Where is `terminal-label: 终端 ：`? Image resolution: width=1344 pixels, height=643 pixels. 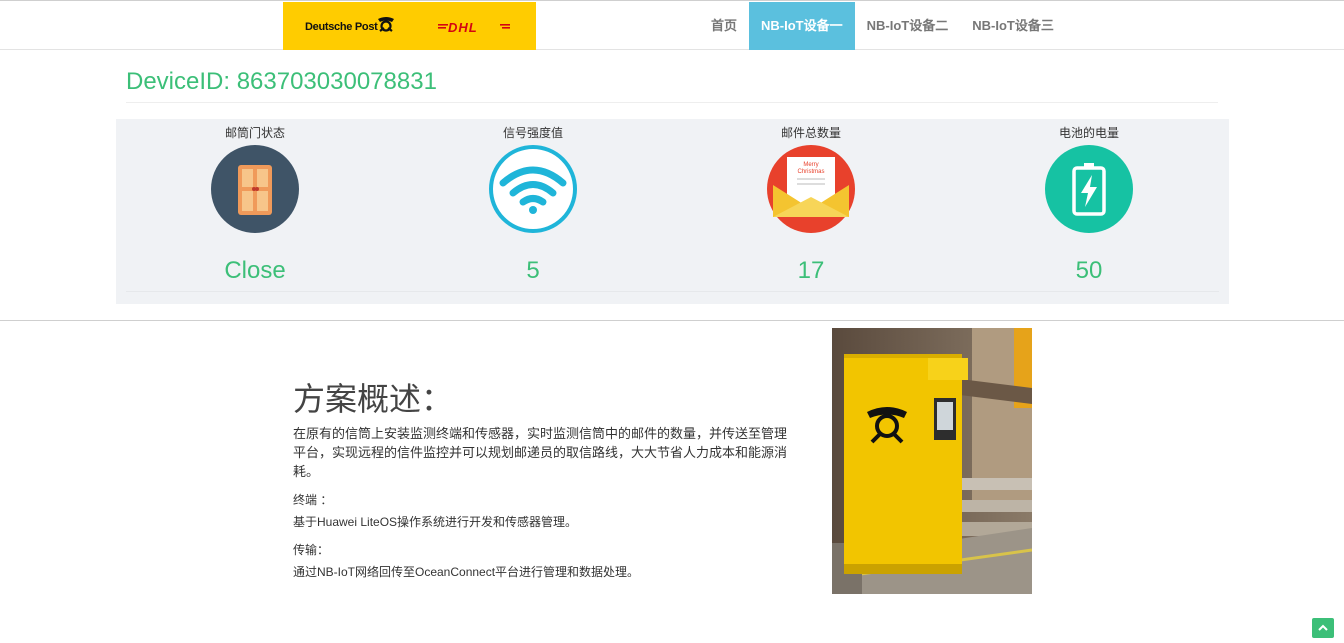 terminal-label: 终端 ： is located at coordinates (313, 500).